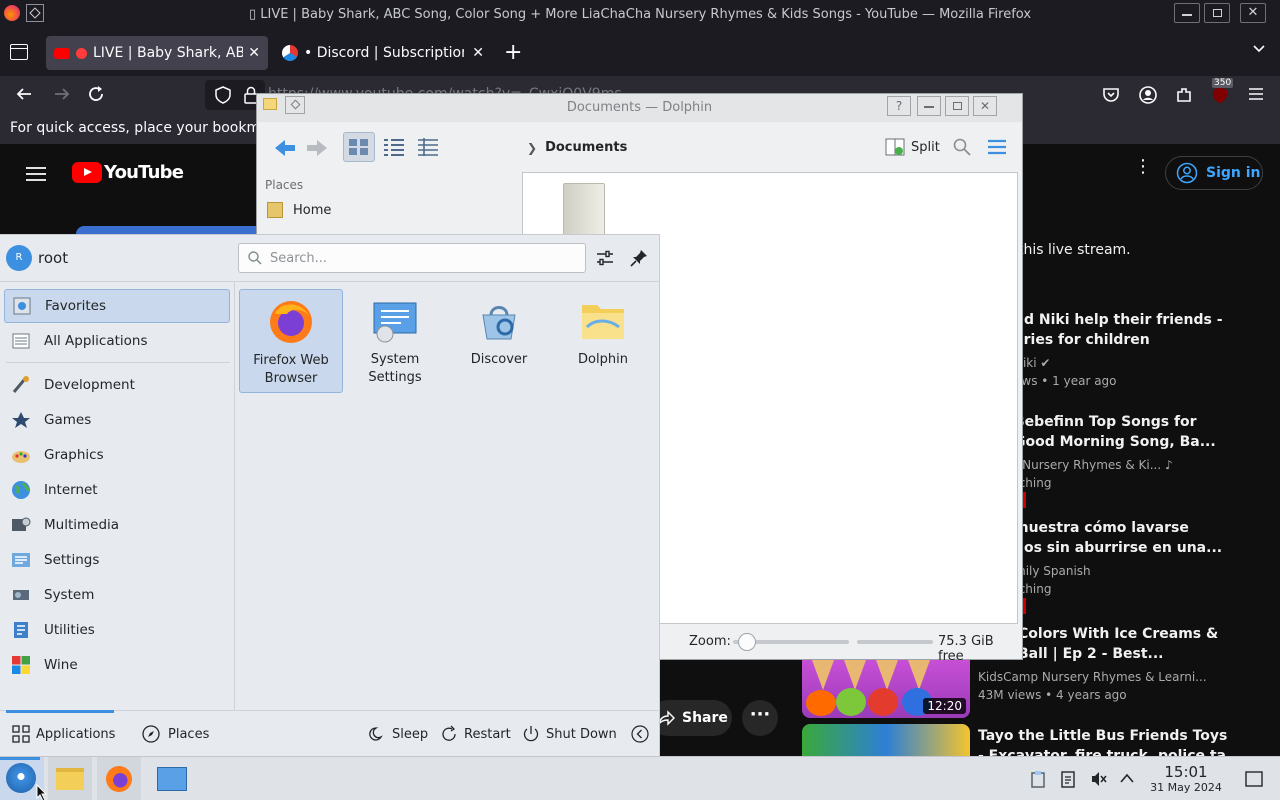 The image size is (1280, 800). Describe the element at coordinates (36, 174) in the screenshot. I see `youtube-menu-icon` at that location.